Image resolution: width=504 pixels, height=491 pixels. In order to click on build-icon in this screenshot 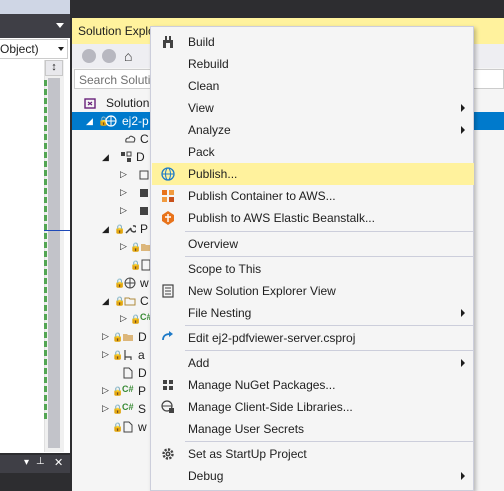, I will do `click(168, 42)`.